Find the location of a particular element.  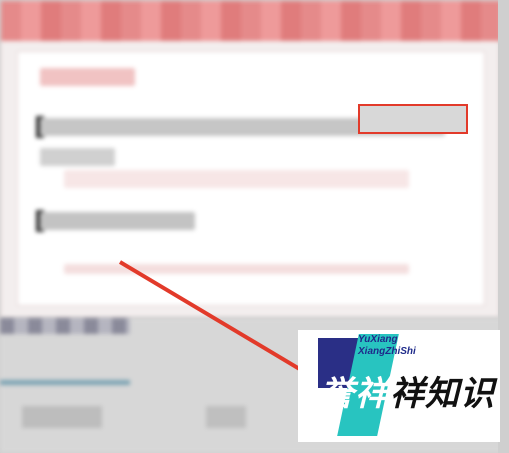

dialog-title-bar is located at coordinates (251, 21).